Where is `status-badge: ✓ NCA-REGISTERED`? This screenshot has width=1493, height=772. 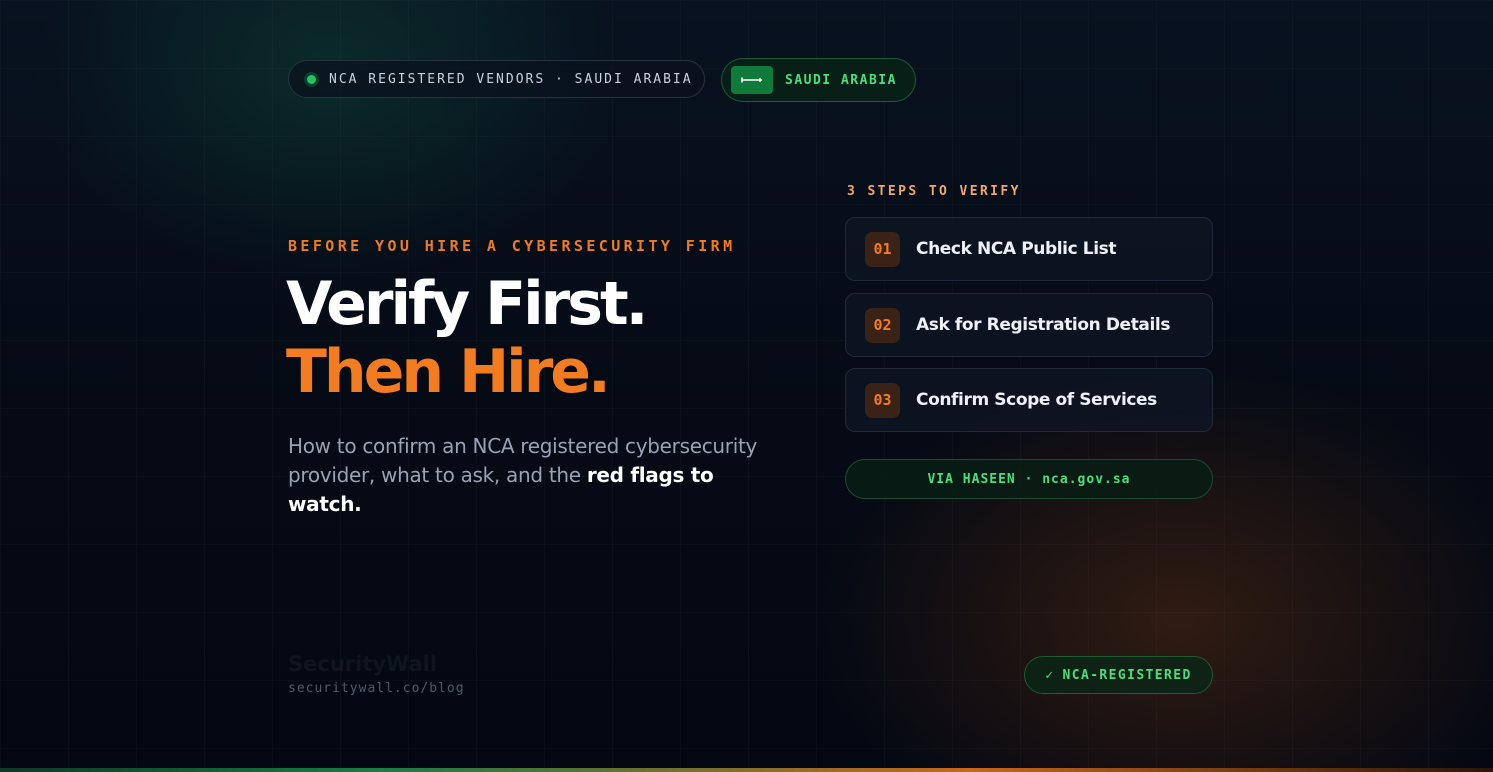 status-badge: ✓ NCA-REGISTERED is located at coordinates (1118, 675).